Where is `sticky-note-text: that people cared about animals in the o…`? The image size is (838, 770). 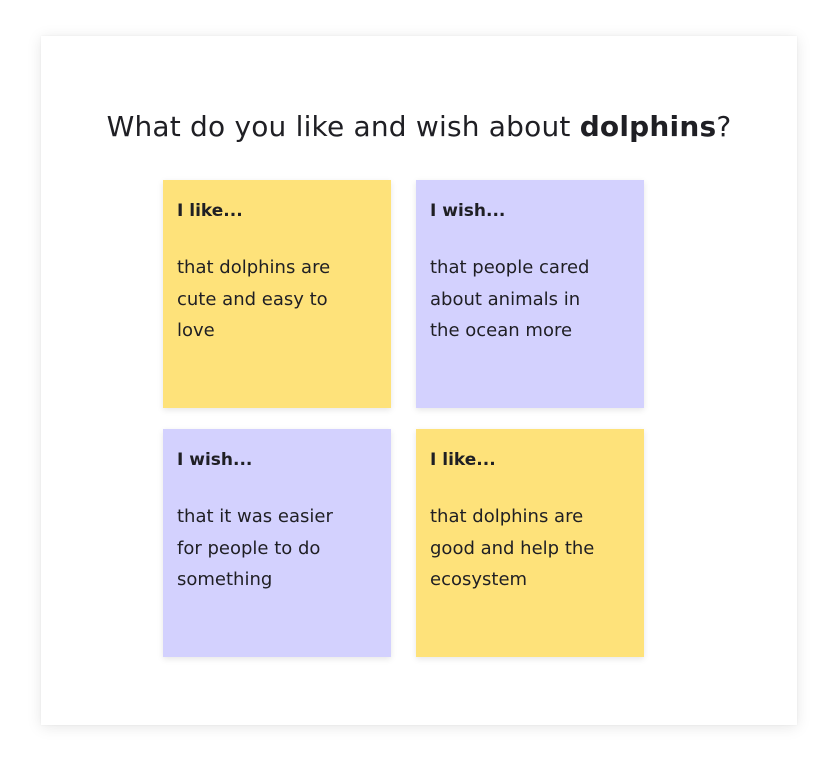 sticky-note-text: that people cared about animals in the o… is located at coordinates (510, 299).